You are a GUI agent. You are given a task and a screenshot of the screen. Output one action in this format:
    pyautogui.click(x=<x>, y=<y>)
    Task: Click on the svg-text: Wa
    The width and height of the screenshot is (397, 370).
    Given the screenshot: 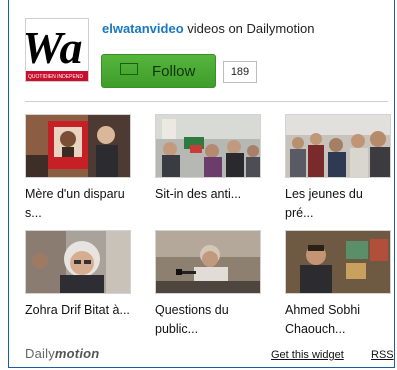 What is the action you would take?
    pyautogui.click(x=54, y=47)
    